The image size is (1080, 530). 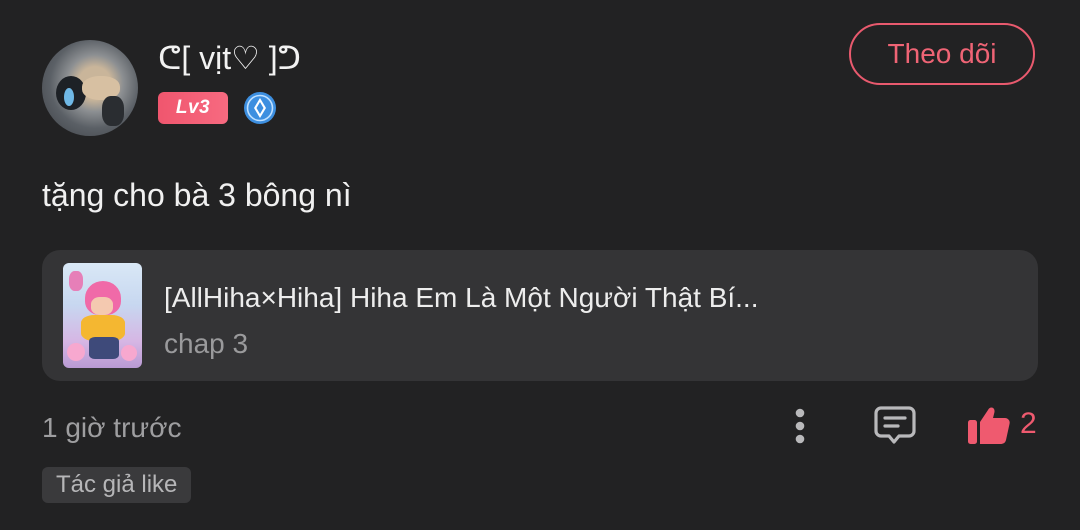 I want to click on manga-chapter: chap 3, so click(x=206, y=343).